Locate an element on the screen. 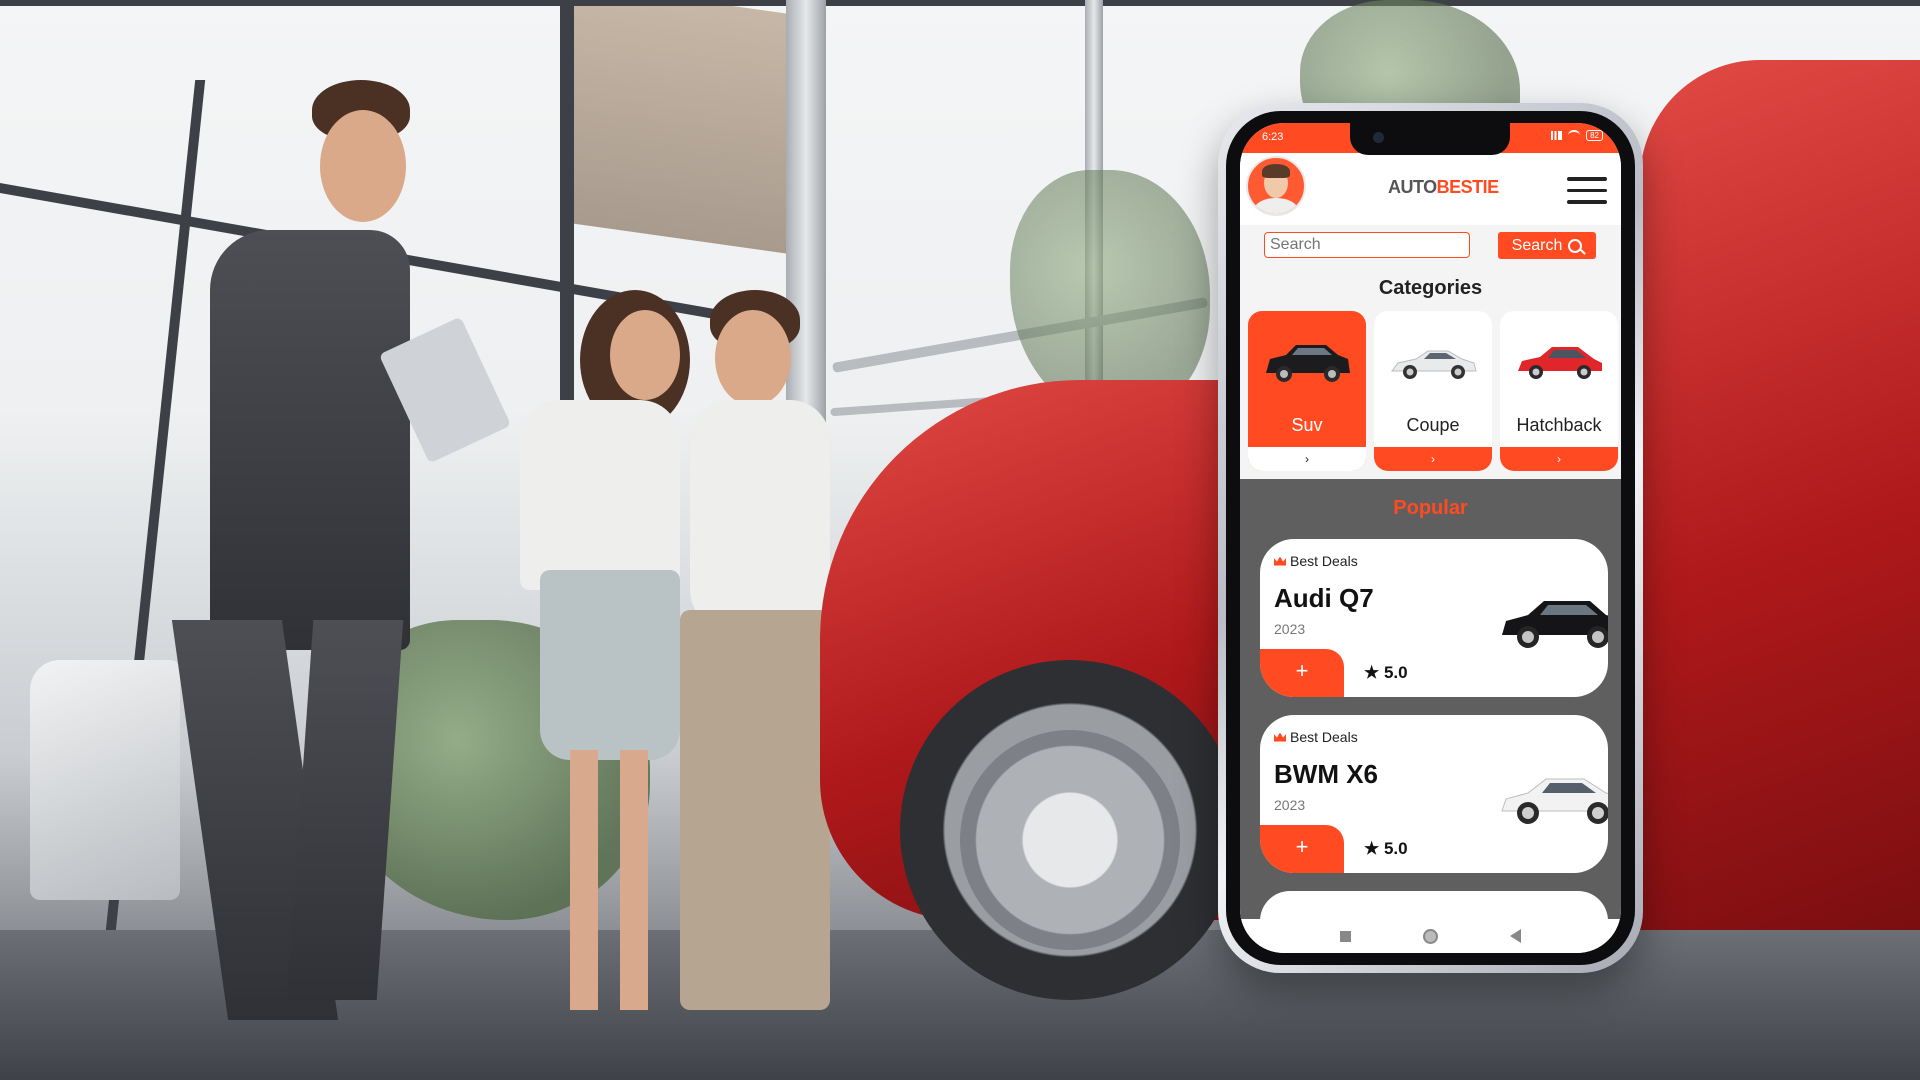  status-icons: 82 is located at coordinates (1575, 135).